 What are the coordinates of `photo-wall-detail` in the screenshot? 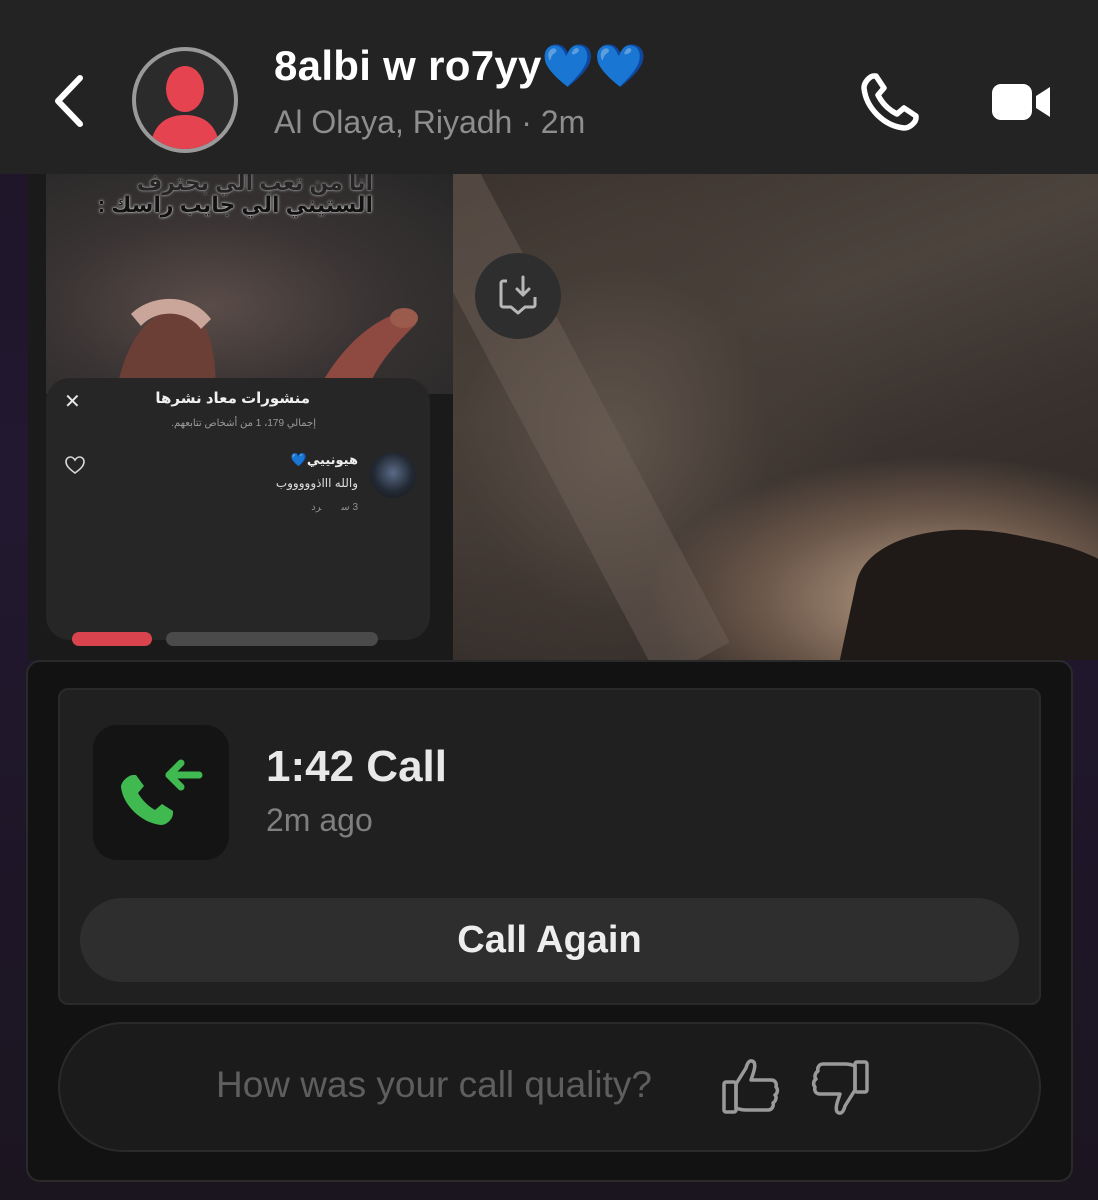 It's located at (591, 417).